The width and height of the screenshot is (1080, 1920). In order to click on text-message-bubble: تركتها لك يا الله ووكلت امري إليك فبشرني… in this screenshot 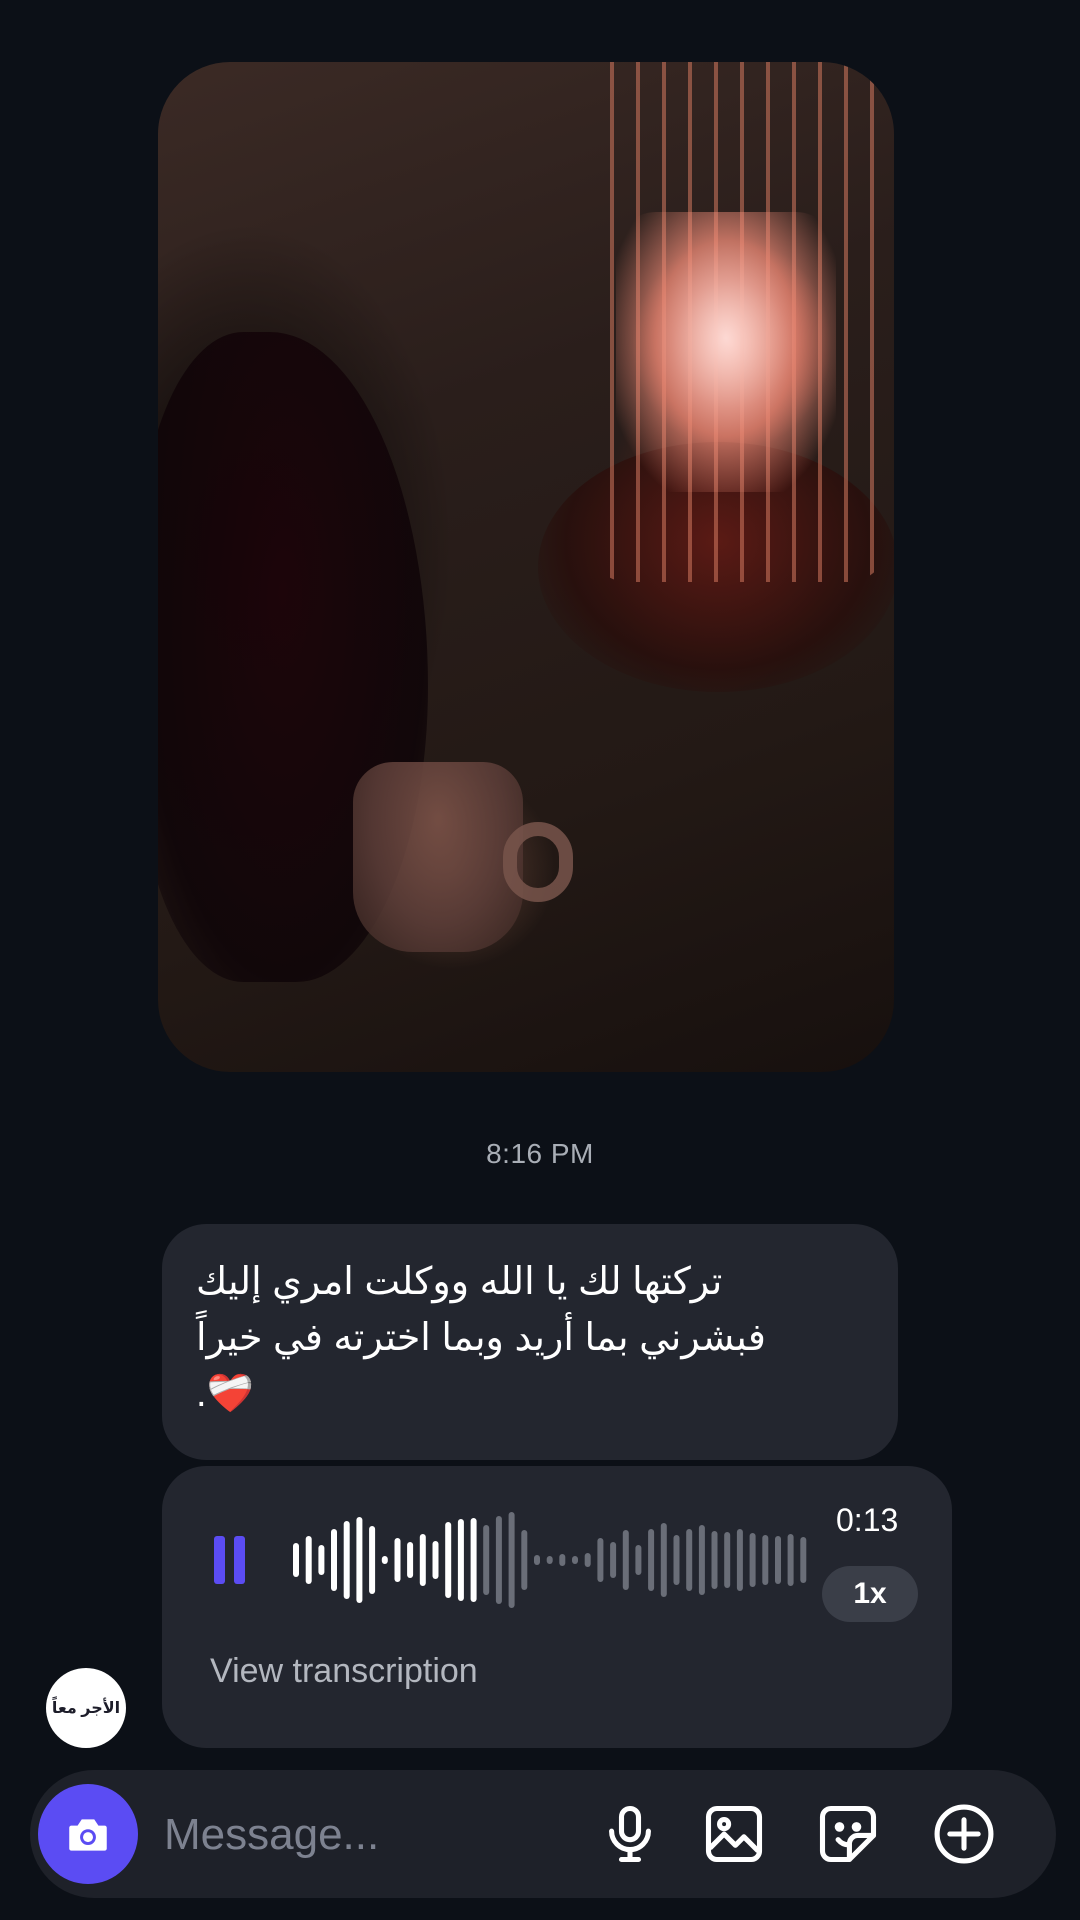, I will do `click(530, 1342)`.